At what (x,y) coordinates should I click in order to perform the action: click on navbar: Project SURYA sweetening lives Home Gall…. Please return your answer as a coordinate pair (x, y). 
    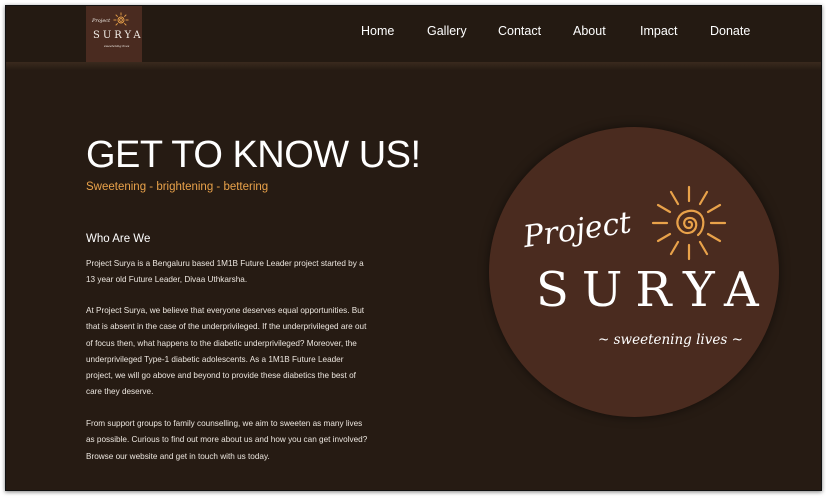
    Looking at the image, I should click on (413, 34).